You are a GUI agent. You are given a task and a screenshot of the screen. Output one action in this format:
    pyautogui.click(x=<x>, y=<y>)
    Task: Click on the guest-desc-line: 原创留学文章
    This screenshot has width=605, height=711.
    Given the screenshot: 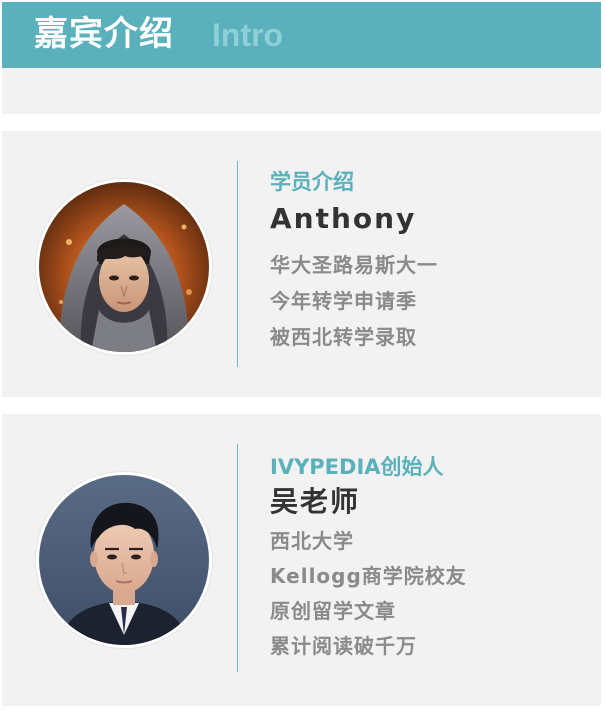 What is the action you would take?
    pyautogui.click(x=333, y=611)
    